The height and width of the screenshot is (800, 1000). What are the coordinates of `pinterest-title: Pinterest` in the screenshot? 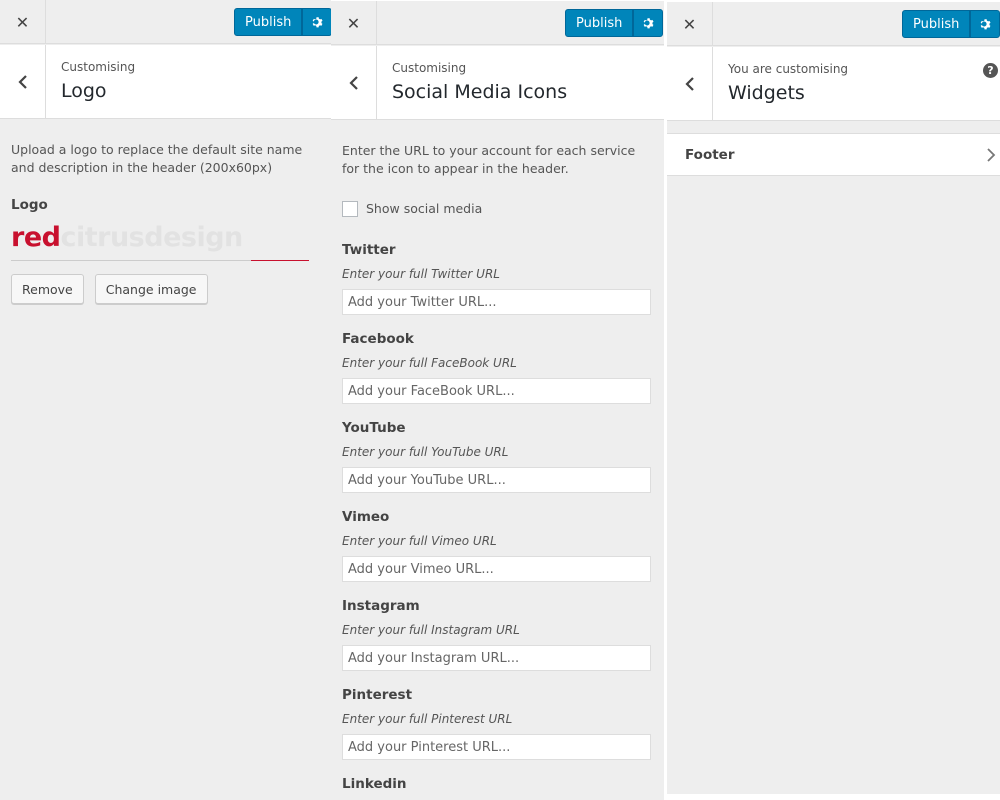 It's located at (377, 695).